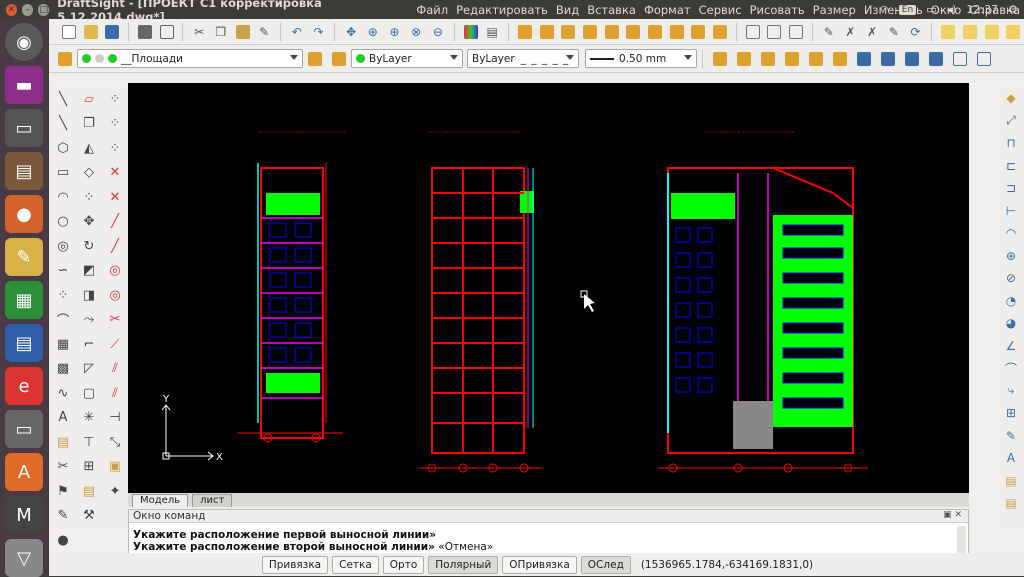  I want to click on dim-style-icon: ▤, so click(1010, 481).